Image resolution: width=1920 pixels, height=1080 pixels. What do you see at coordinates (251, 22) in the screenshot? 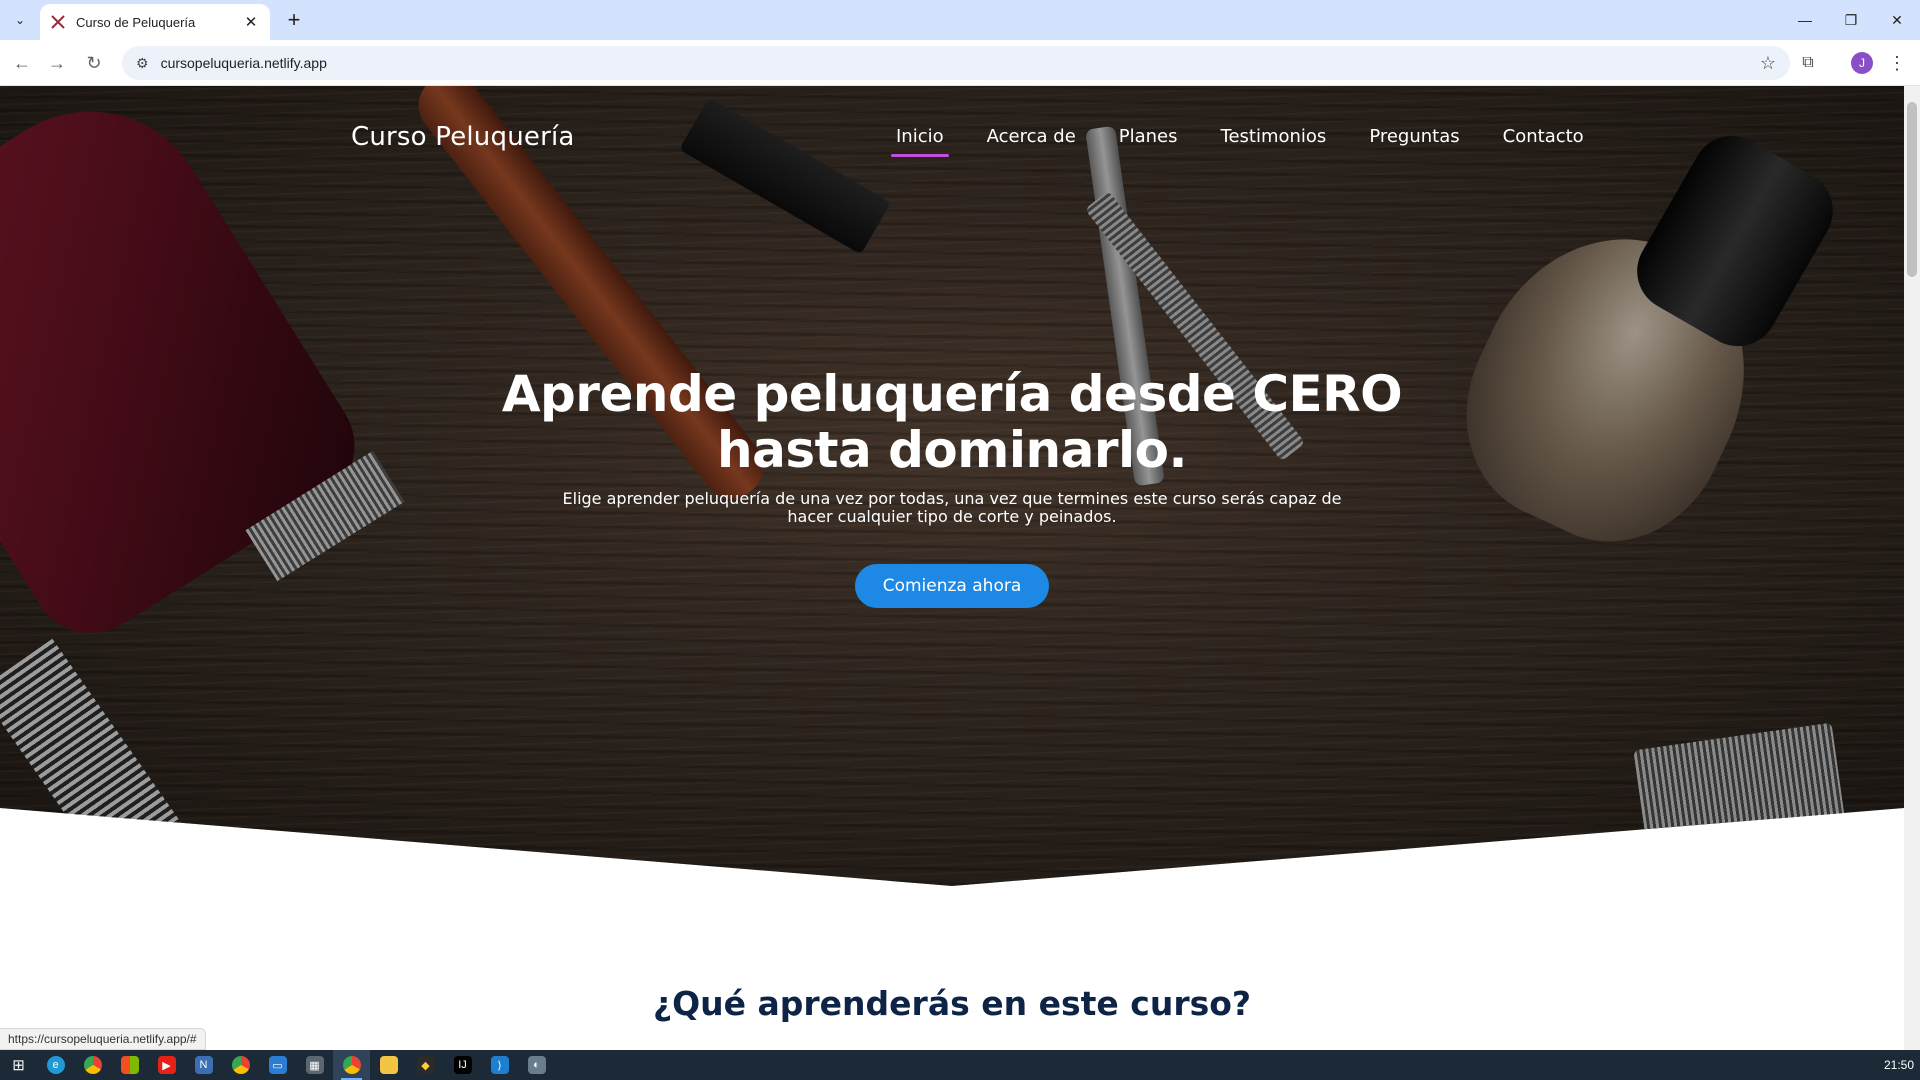
I see `tab-close-icon: ✕` at bounding box center [251, 22].